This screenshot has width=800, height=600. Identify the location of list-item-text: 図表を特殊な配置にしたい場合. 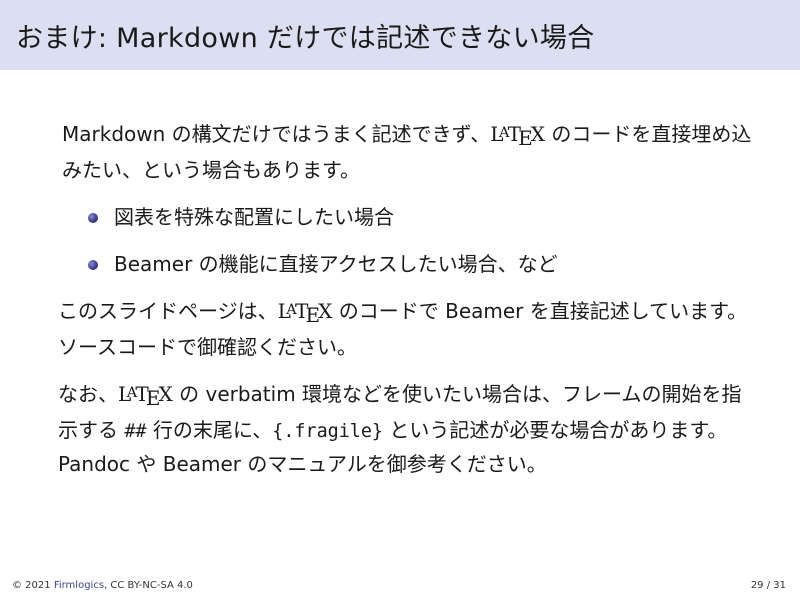
(254, 217).